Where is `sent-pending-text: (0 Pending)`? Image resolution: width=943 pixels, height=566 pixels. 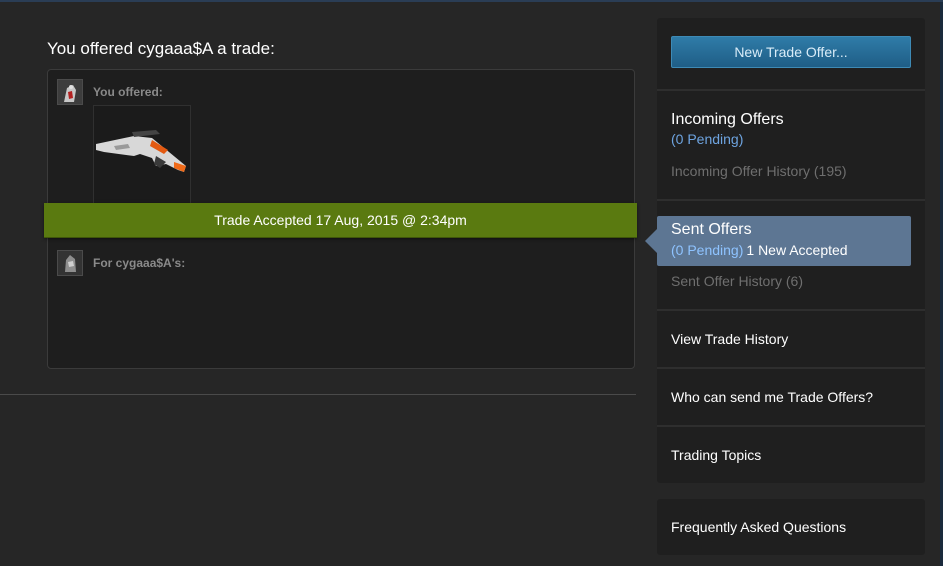
sent-pending-text: (0 Pending) is located at coordinates (707, 250).